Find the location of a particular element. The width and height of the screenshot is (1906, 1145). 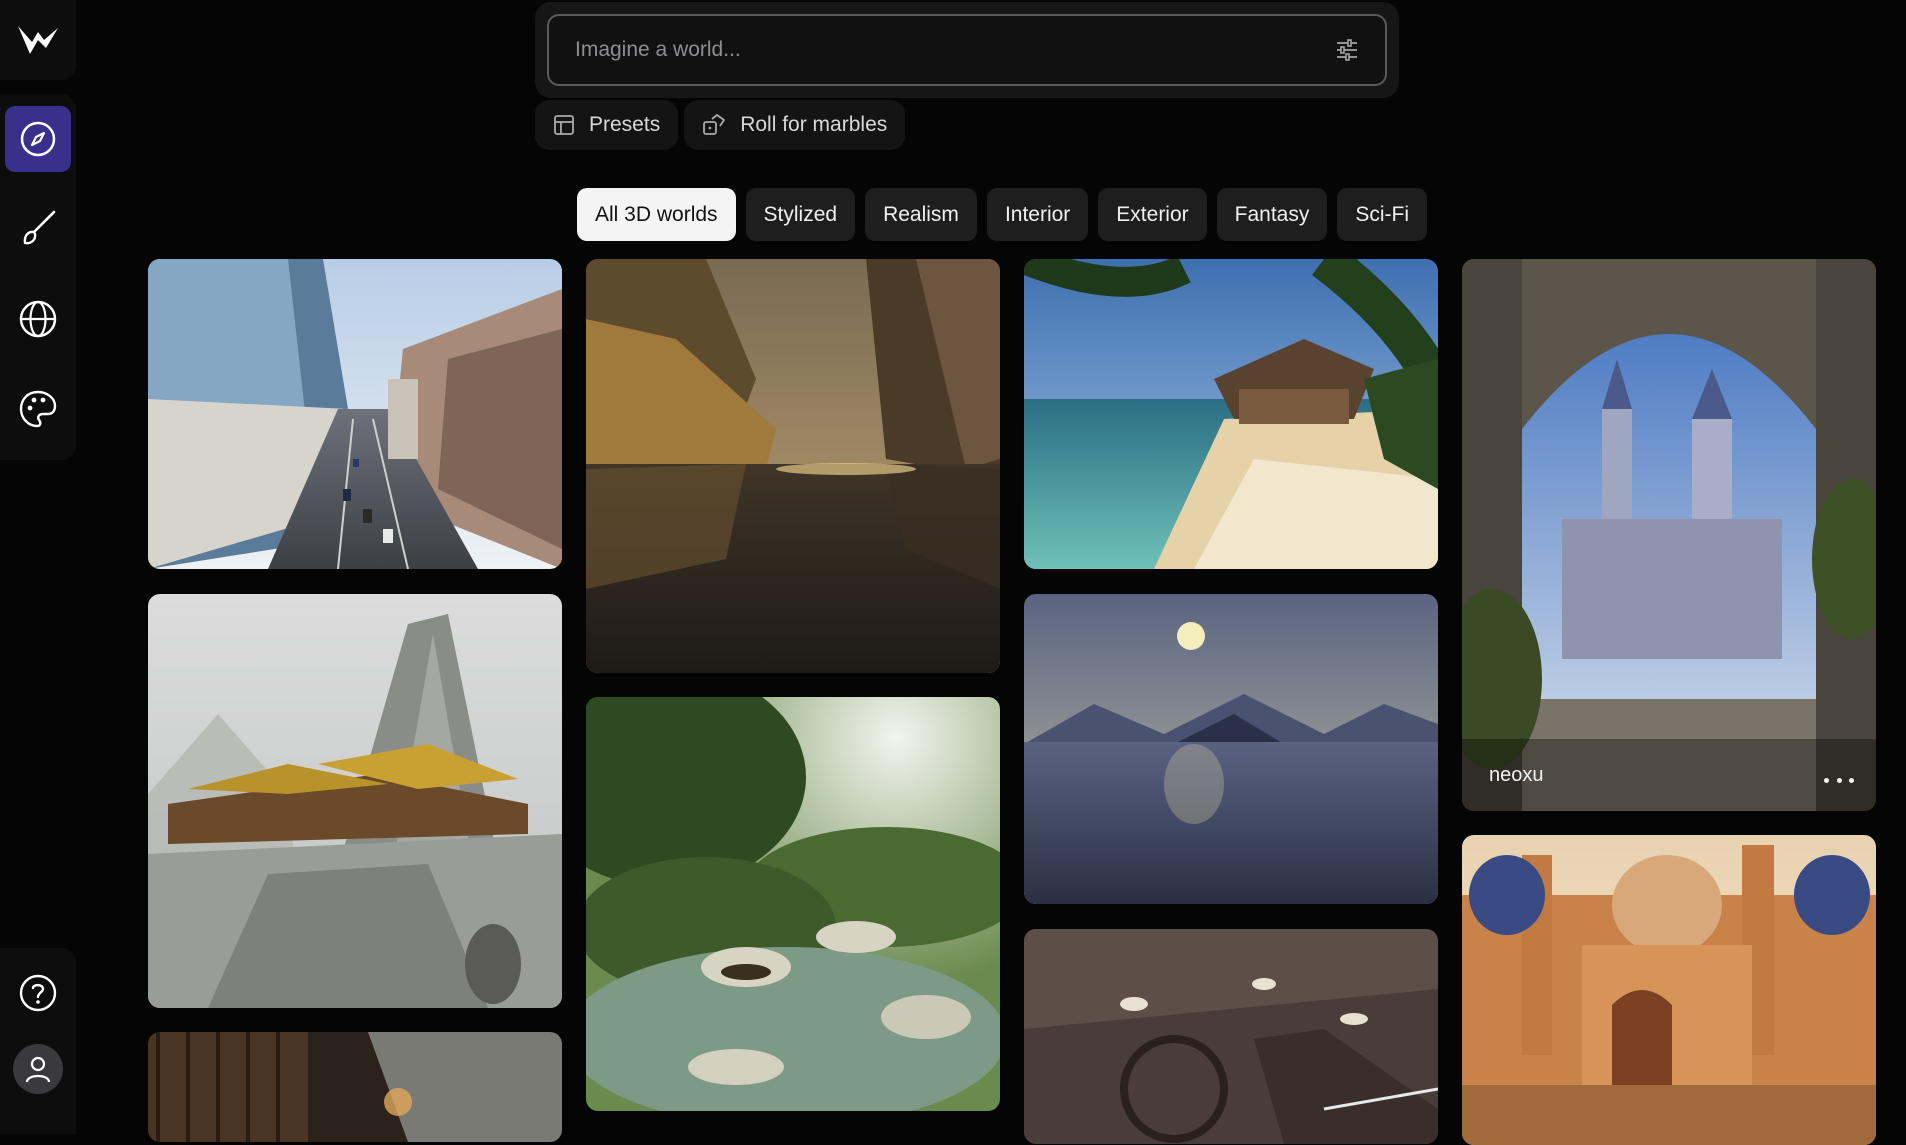

more-options-icon is located at coordinates (1839, 780).